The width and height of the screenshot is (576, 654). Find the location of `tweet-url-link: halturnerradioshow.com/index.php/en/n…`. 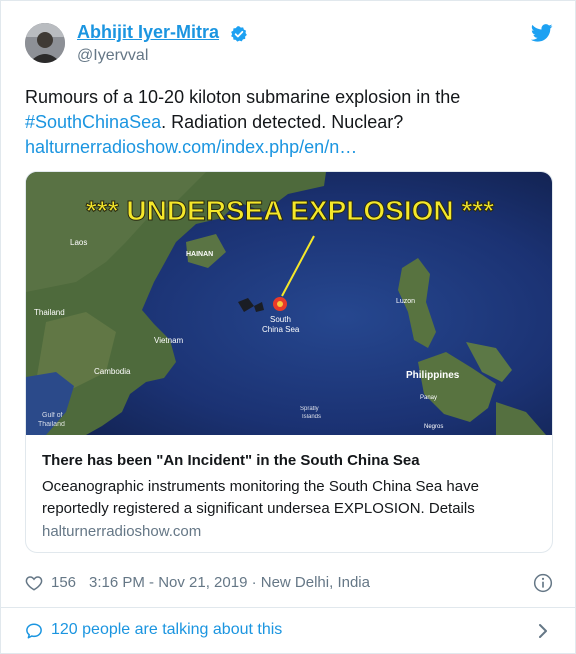

tweet-url-link: halturnerradioshow.com/index.php/en/n… is located at coordinates (285, 147).